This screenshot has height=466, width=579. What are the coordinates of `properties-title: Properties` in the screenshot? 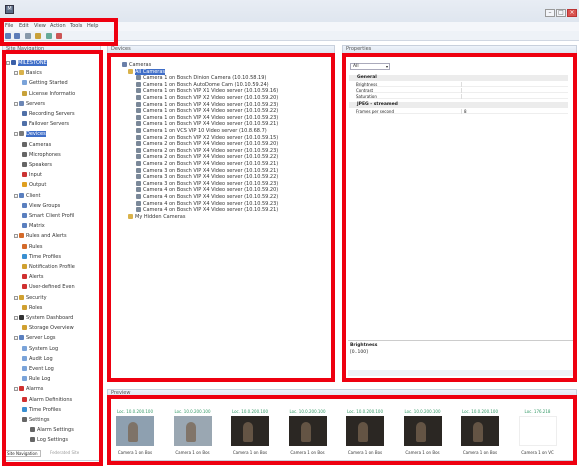 It's located at (459, 49).